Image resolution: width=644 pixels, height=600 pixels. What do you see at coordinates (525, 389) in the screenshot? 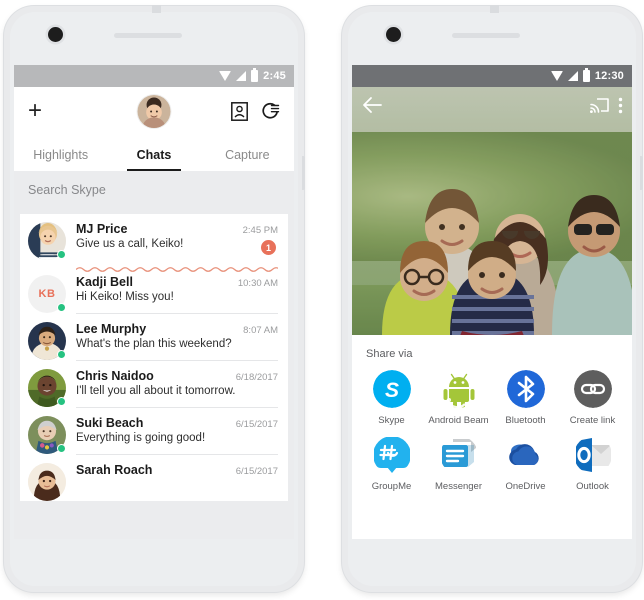
I see `bluetooth-glyph` at bounding box center [525, 389].